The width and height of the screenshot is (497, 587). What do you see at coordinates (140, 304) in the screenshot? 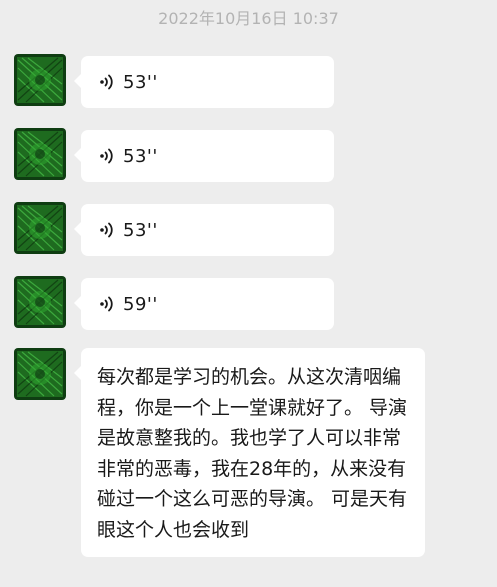
I see `voice-duration: 59''` at bounding box center [140, 304].